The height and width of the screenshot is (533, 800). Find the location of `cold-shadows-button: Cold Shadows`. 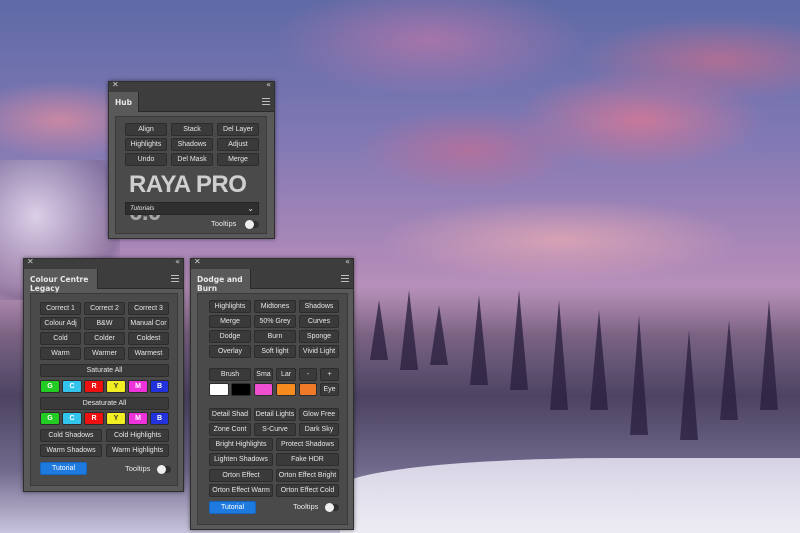

cold-shadows-button: Cold Shadows is located at coordinates (71, 435).